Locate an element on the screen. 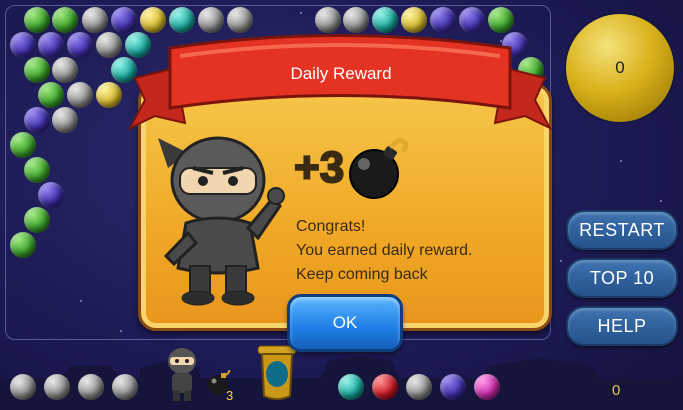  score-value: 0 is located at coordinates (620, 67).